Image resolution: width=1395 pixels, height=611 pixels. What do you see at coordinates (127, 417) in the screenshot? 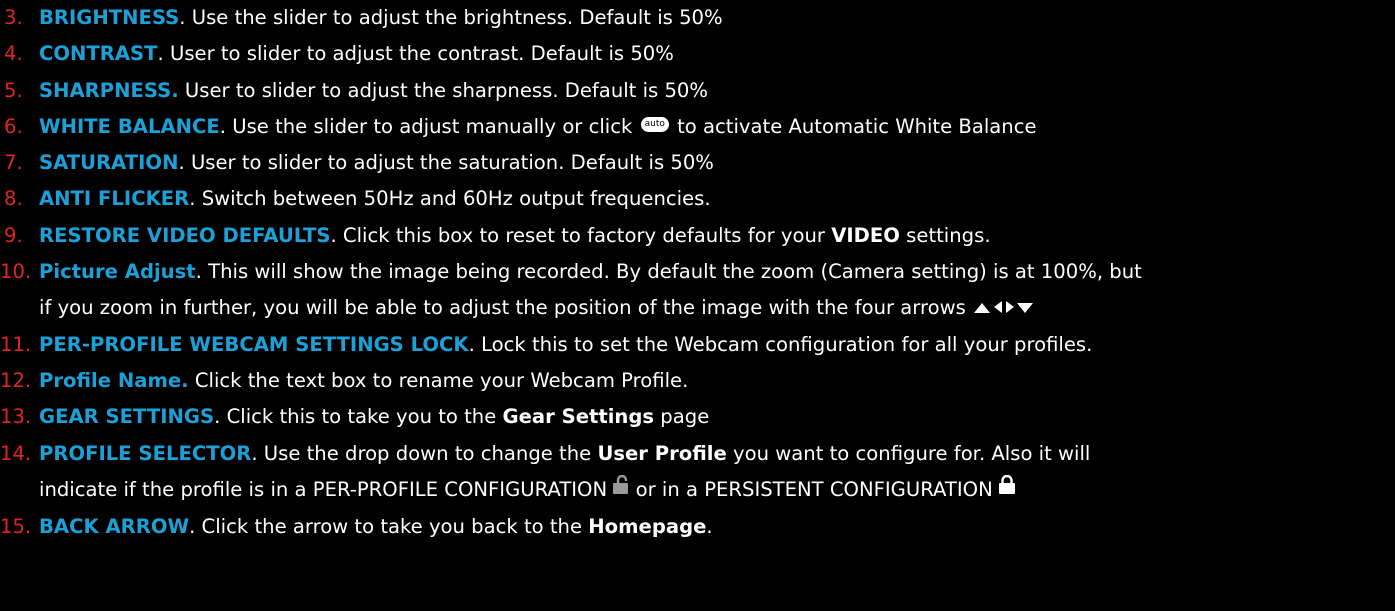
I see `term-gear-settings: GEAR SETTINGS` at bounding box center [127, 417].